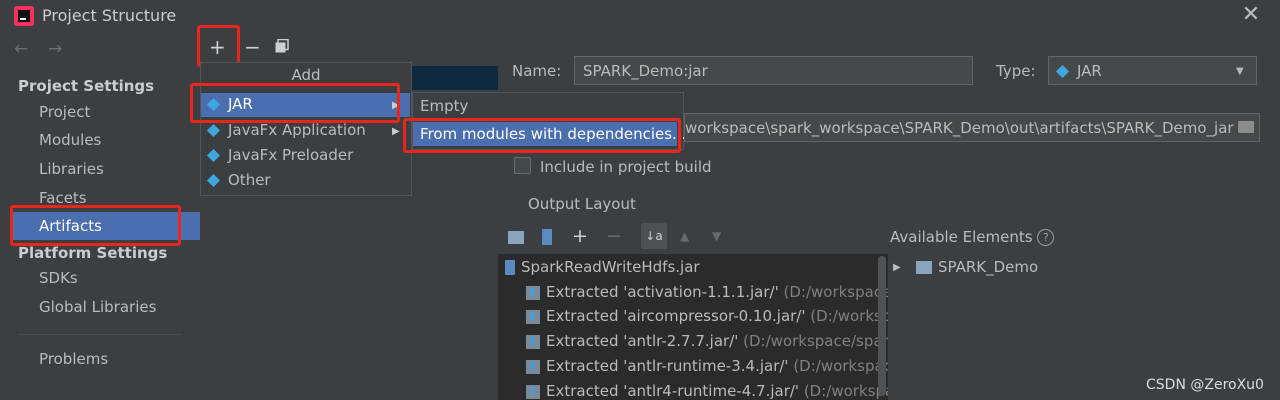 Image resolution: width=1280 pixels, height=400 pixels. What do you see at coordinates (582, 204) in the screenshot?
I see `tab-output-layout: Output Layout` at bounding box center [582, 204].